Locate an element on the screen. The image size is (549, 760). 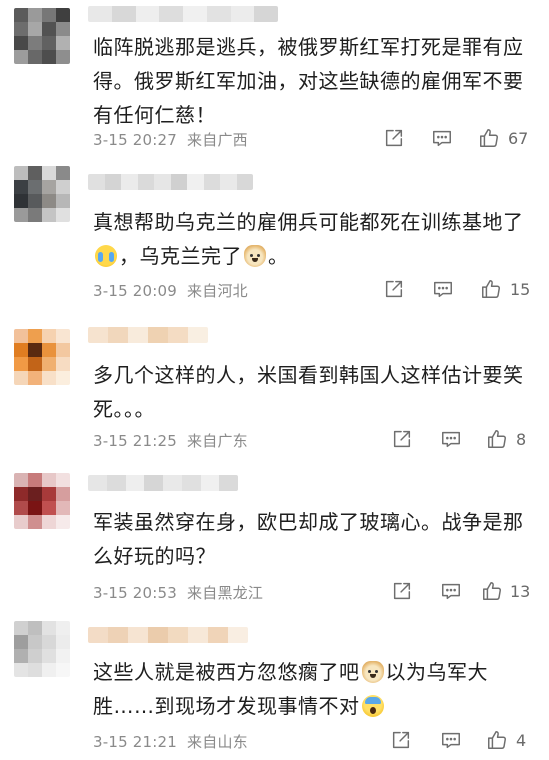
like-count: 4 is located at coordinates (521, 740).